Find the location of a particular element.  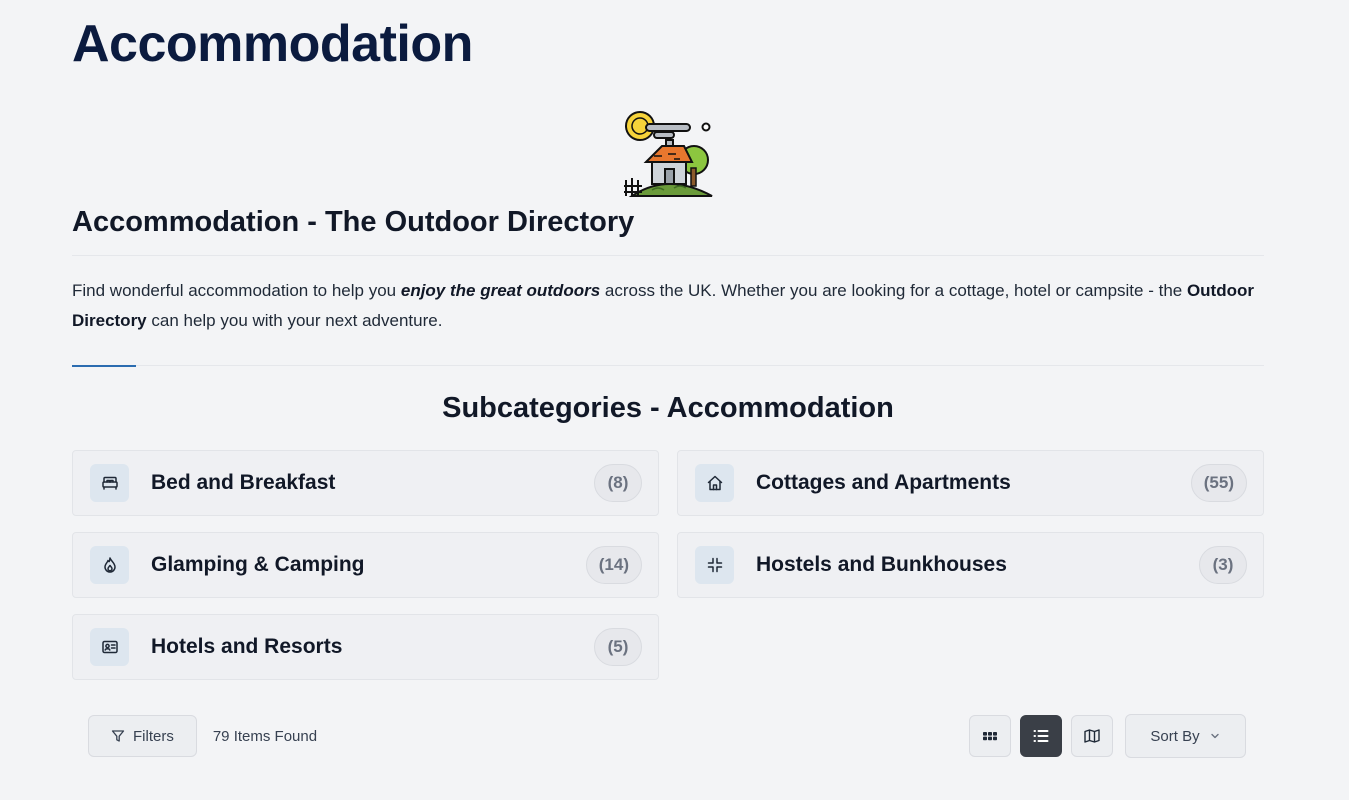

intro-text: Find wonderful accommodation to help you is located at coordinates (236, 290).